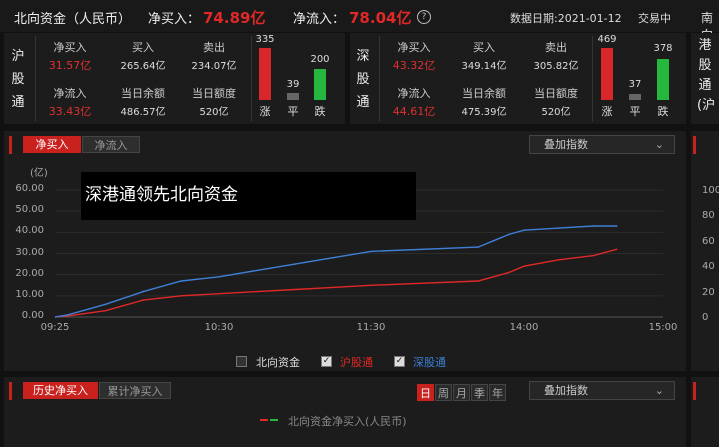 Image resolution: width=719 pixels, height=447 pixels. What do you see at coordinates (566, 18) in the screenshot?
I see `data-date: 数据日期:2021-01-12` at bounding box center [566, 18].